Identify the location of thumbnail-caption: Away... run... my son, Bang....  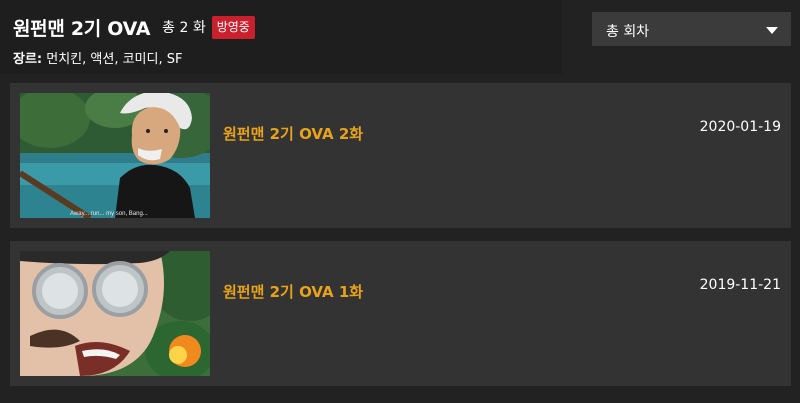
(109, 214).